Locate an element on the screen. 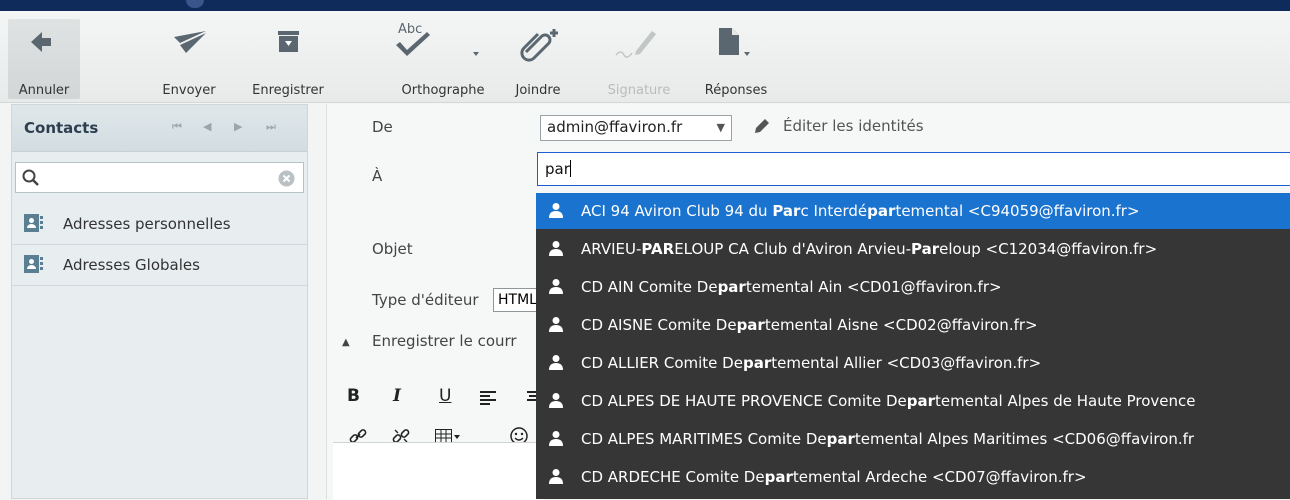 This screenshot has width=1290, height=500. pen-signature-icon is located at coordinates (635, 44).